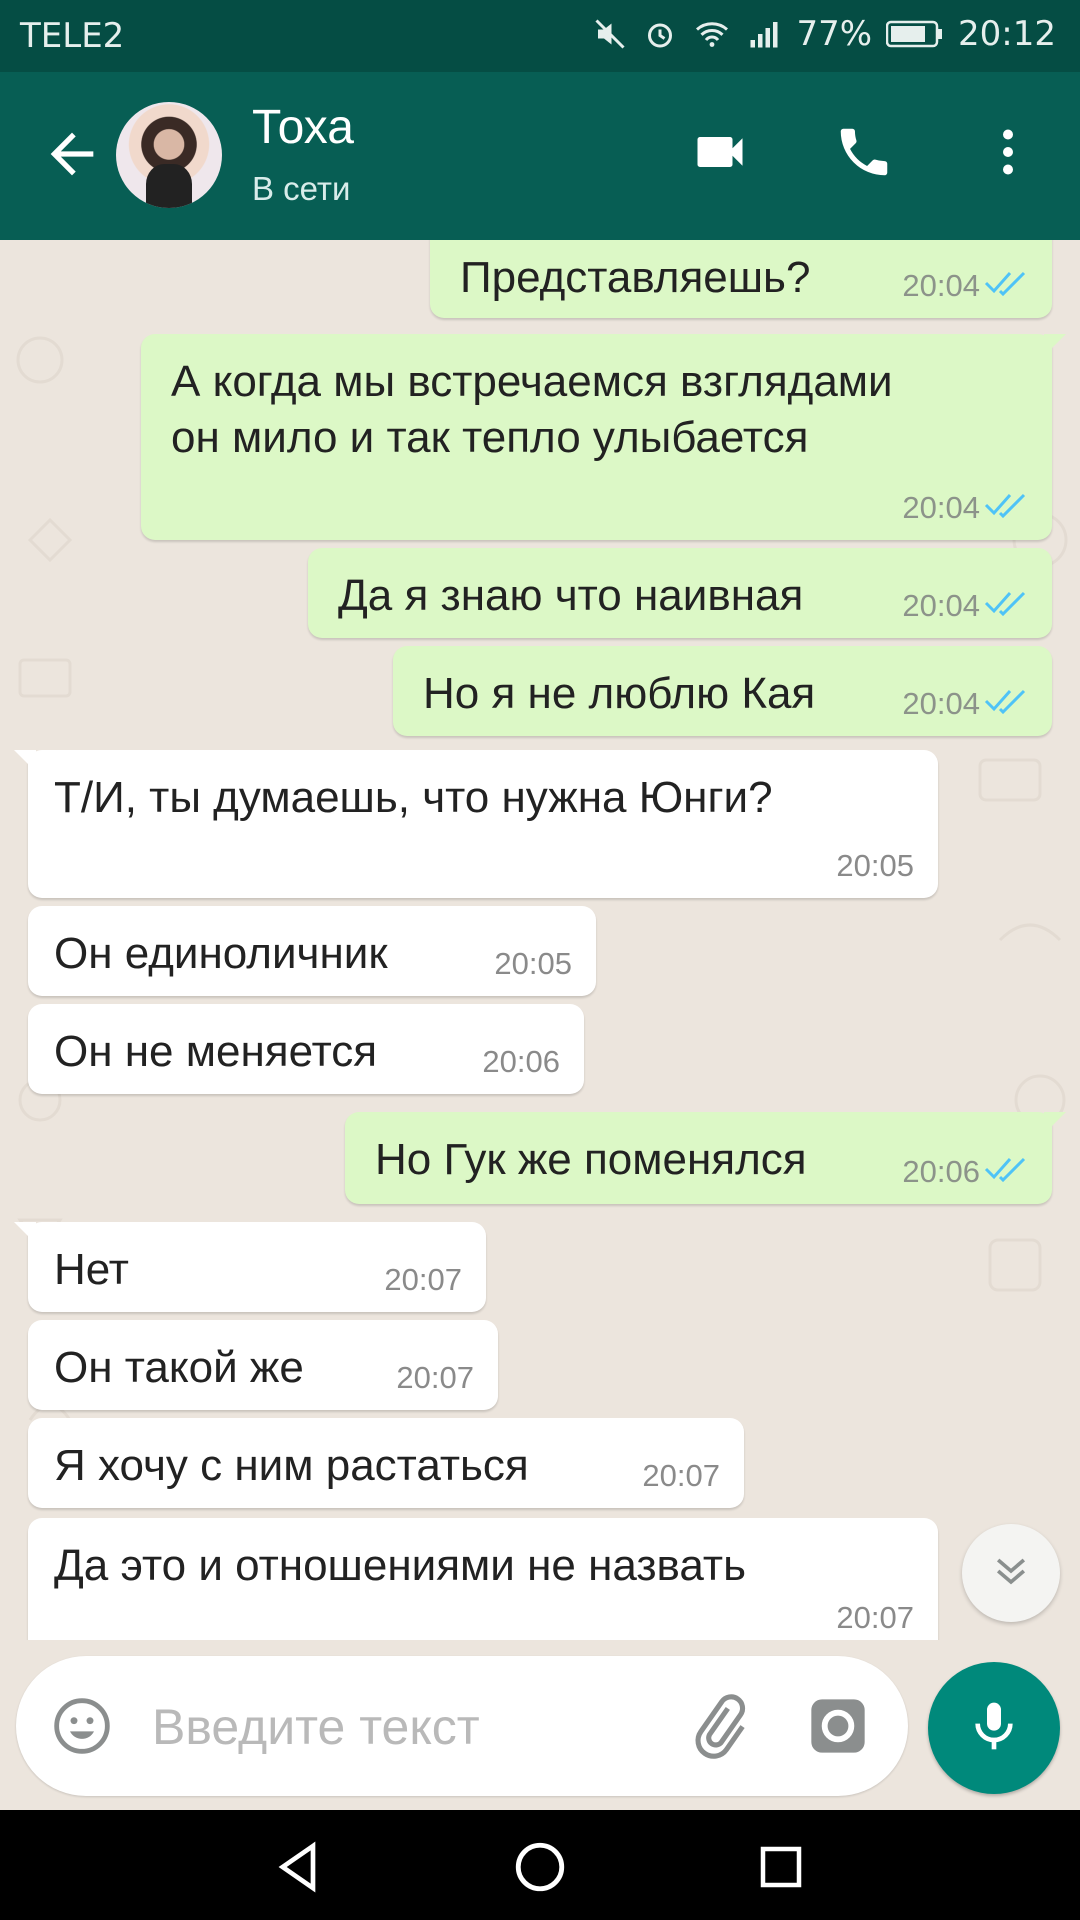 The height and width of the screenshot is (1920, 1080). I want to click on status-bar: TELE2 77% 20:12, so click(540, 36).